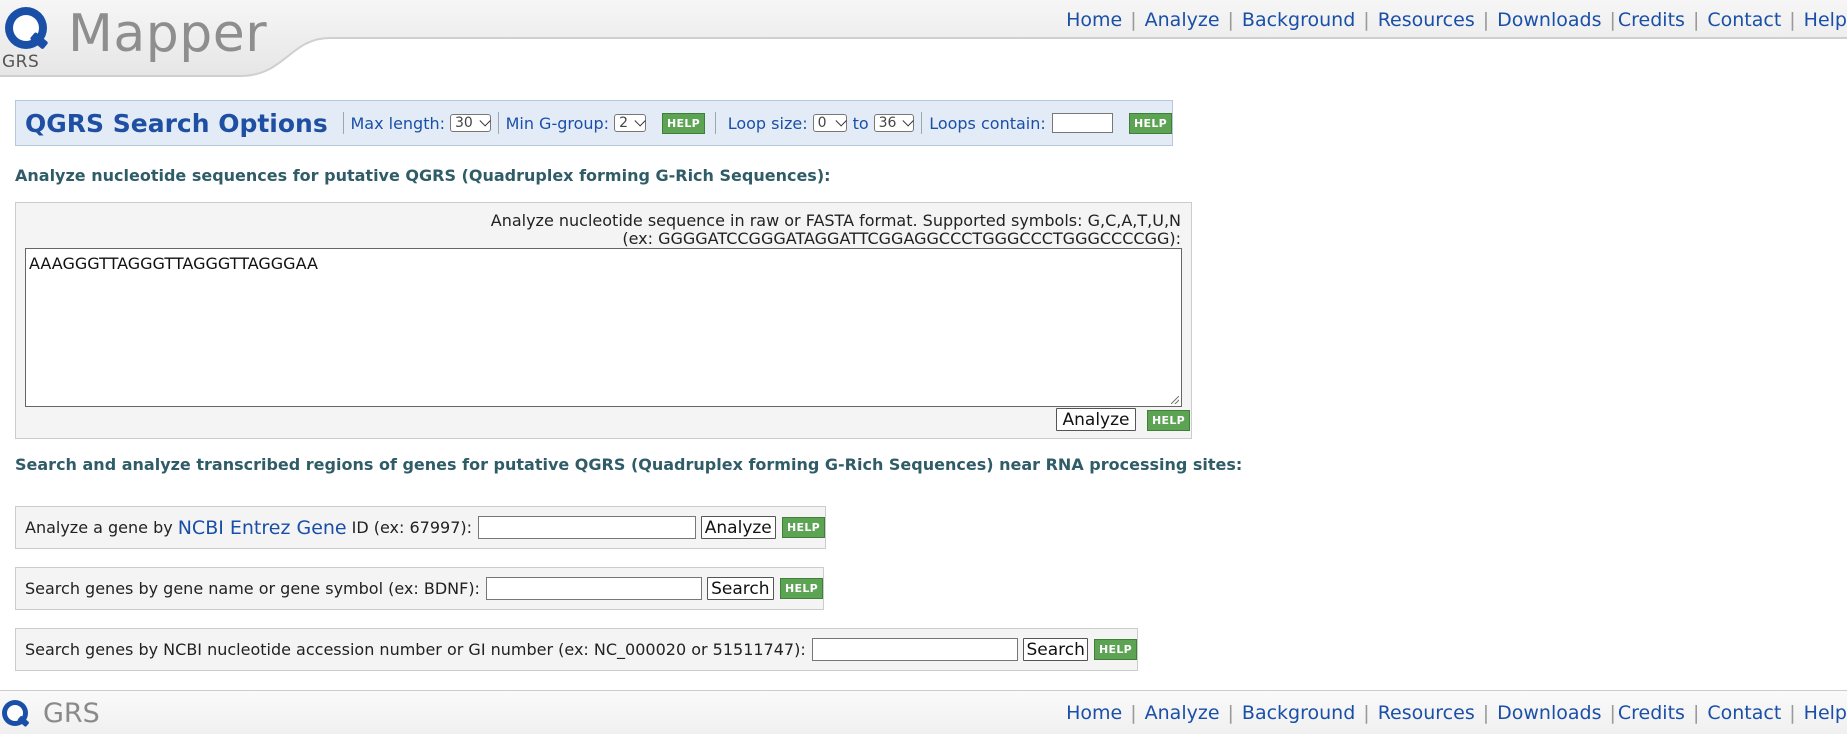  Describe the element at coordinates (99, 527) in the screenshot. I see `entrez-prefix: Analyze a gene by` at that location.